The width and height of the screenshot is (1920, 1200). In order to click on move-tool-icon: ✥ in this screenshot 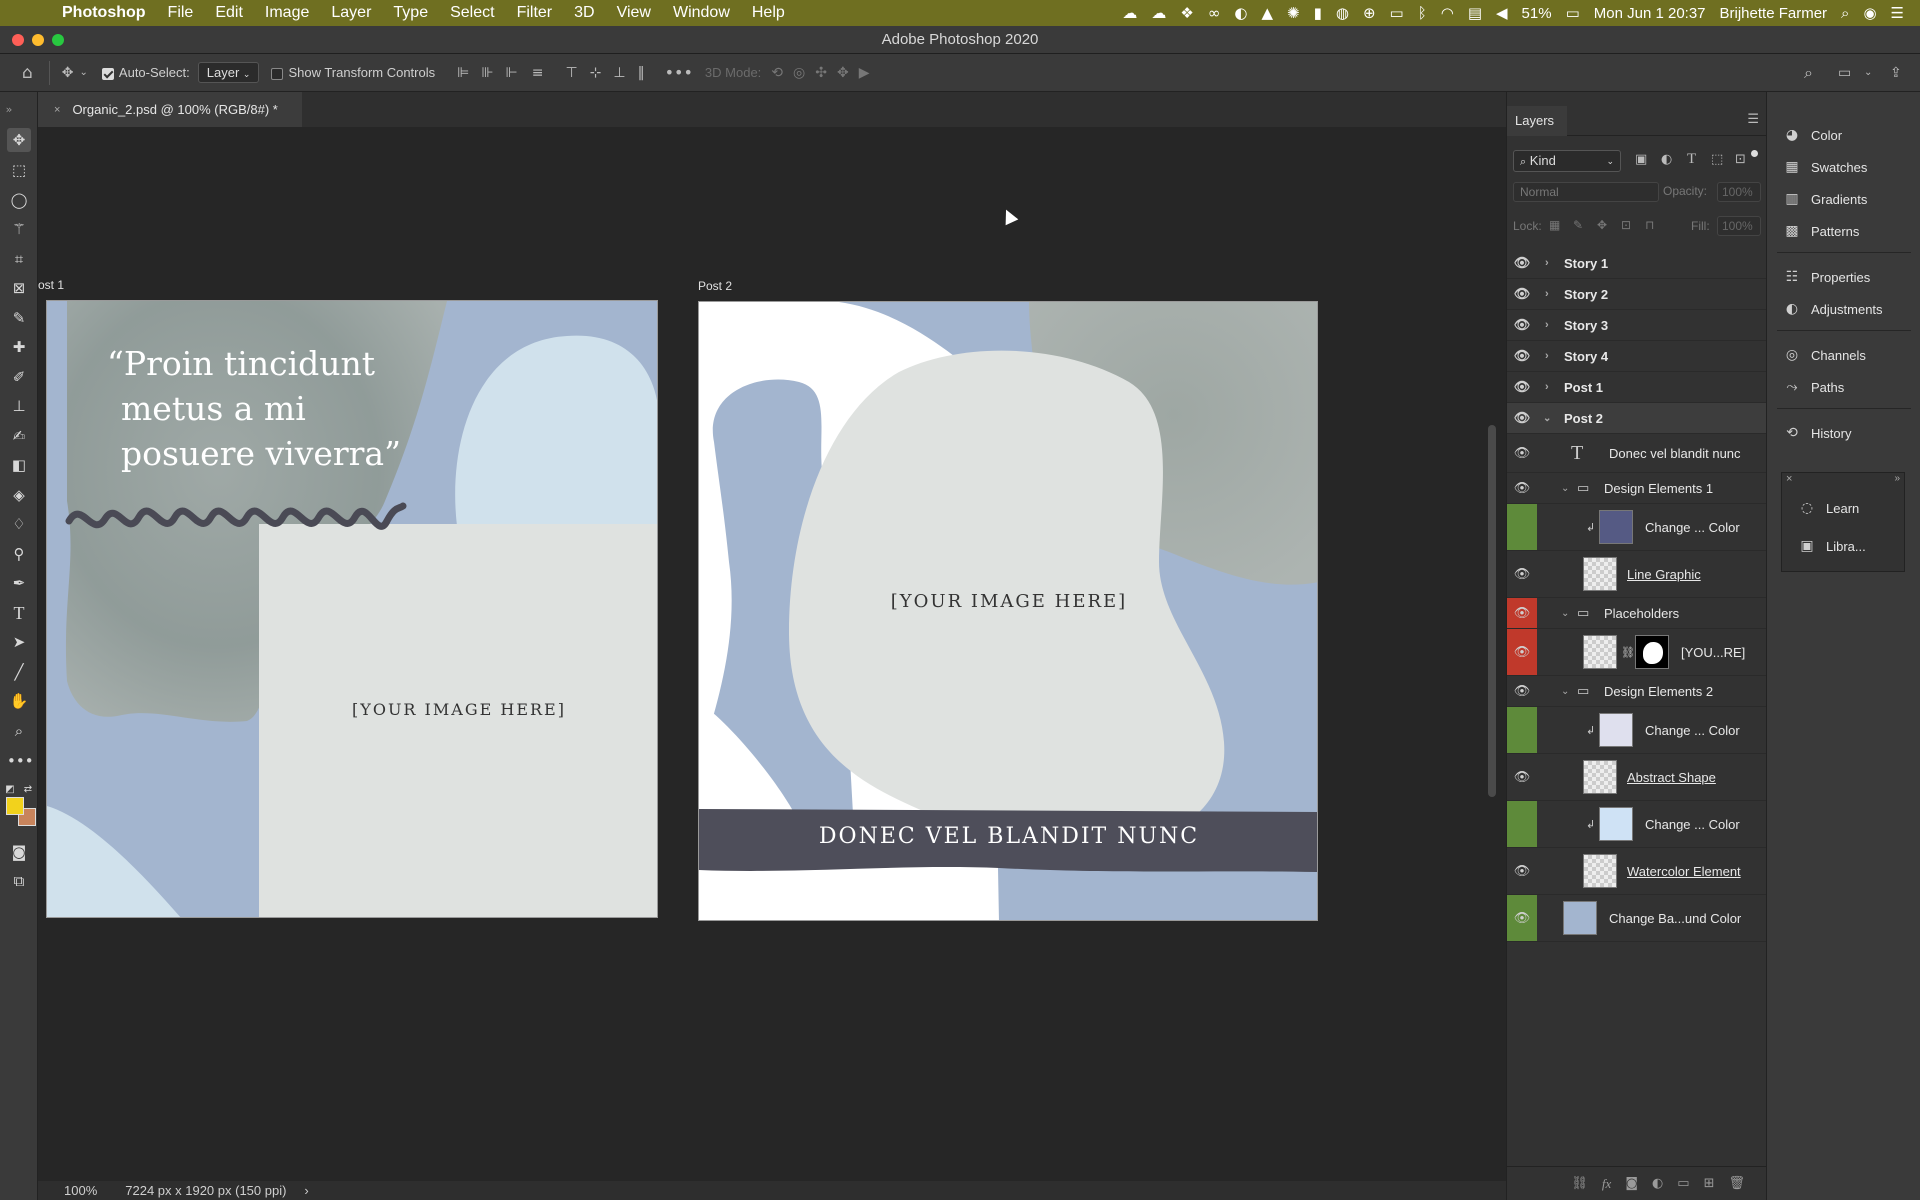, I will do `click(19, 140)`.